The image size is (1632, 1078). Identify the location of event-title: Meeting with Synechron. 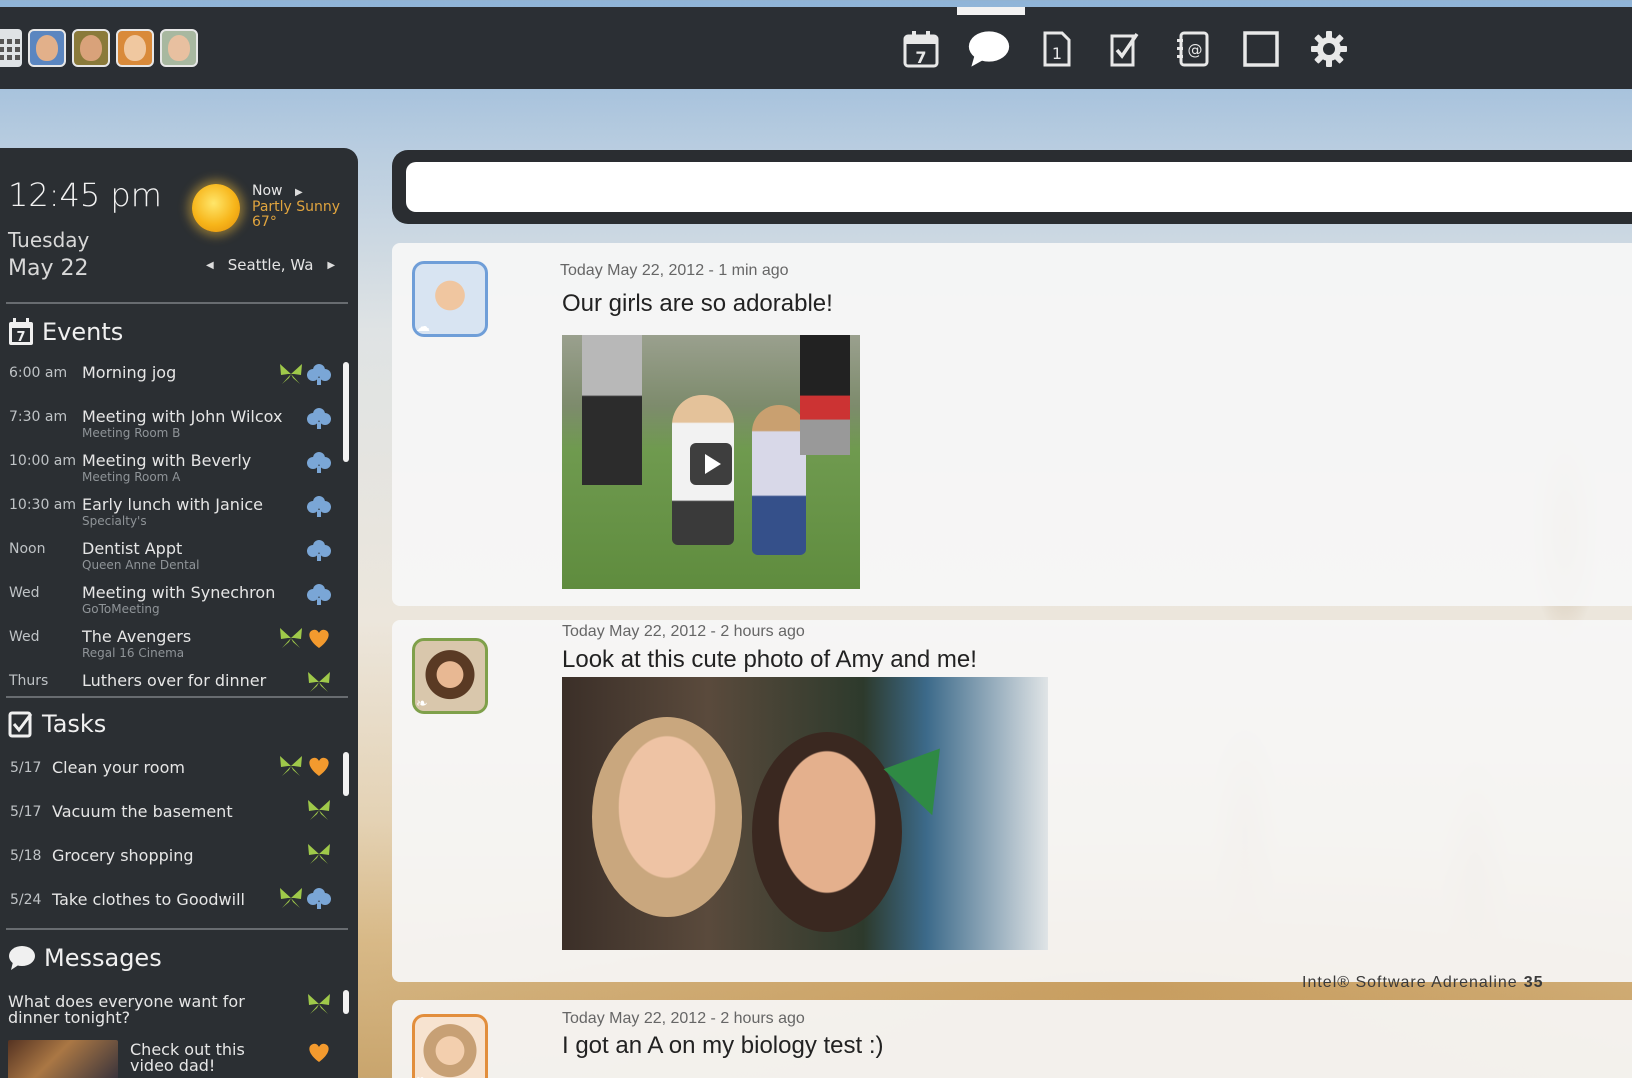
(179, 592).